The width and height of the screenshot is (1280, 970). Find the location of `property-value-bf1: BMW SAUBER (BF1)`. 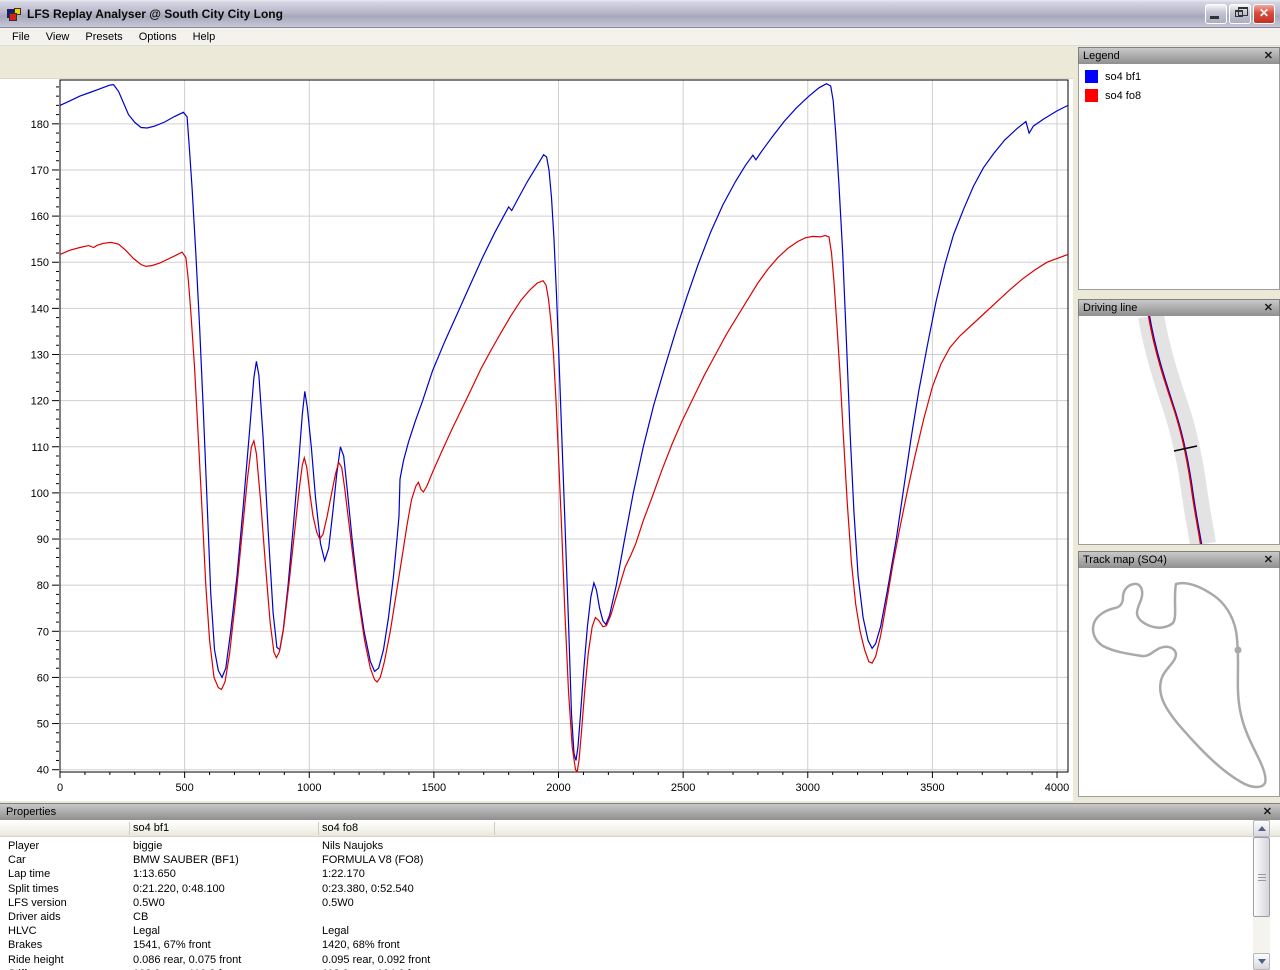

property-value-bf1: BMW SAUBER (BF1) is located at coordinates (186, 860).